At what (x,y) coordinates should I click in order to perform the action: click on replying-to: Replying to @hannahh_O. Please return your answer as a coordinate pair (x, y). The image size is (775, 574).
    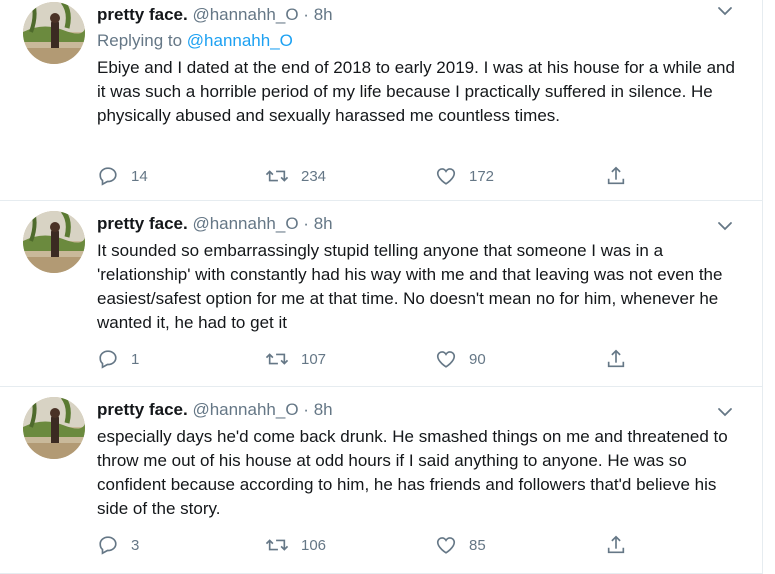
    Looking at the image, I should click on (195, 41).